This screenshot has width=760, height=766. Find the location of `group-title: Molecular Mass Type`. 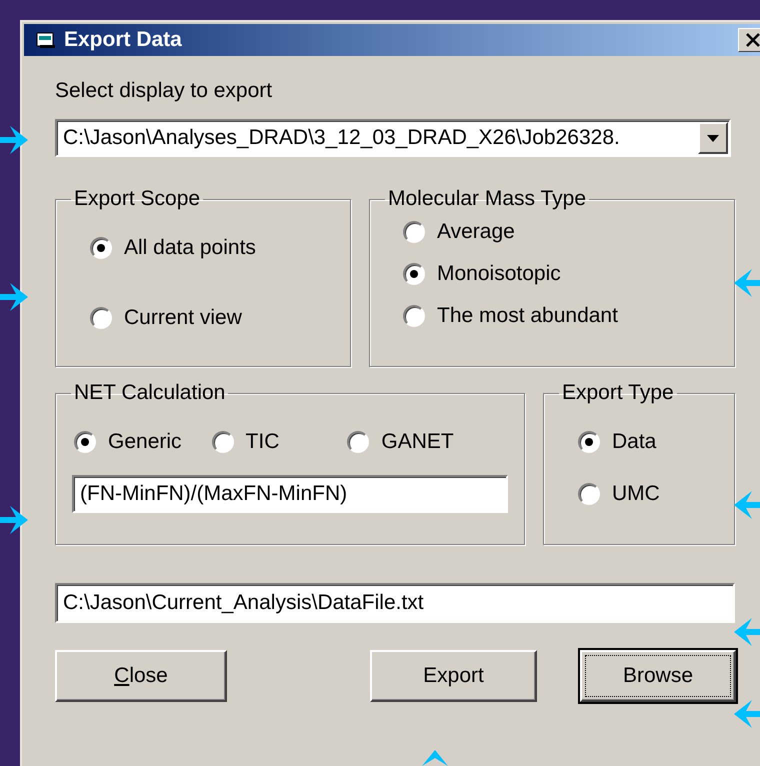

group-title: Molecular Mass Type is located at coordinates (487, 199).